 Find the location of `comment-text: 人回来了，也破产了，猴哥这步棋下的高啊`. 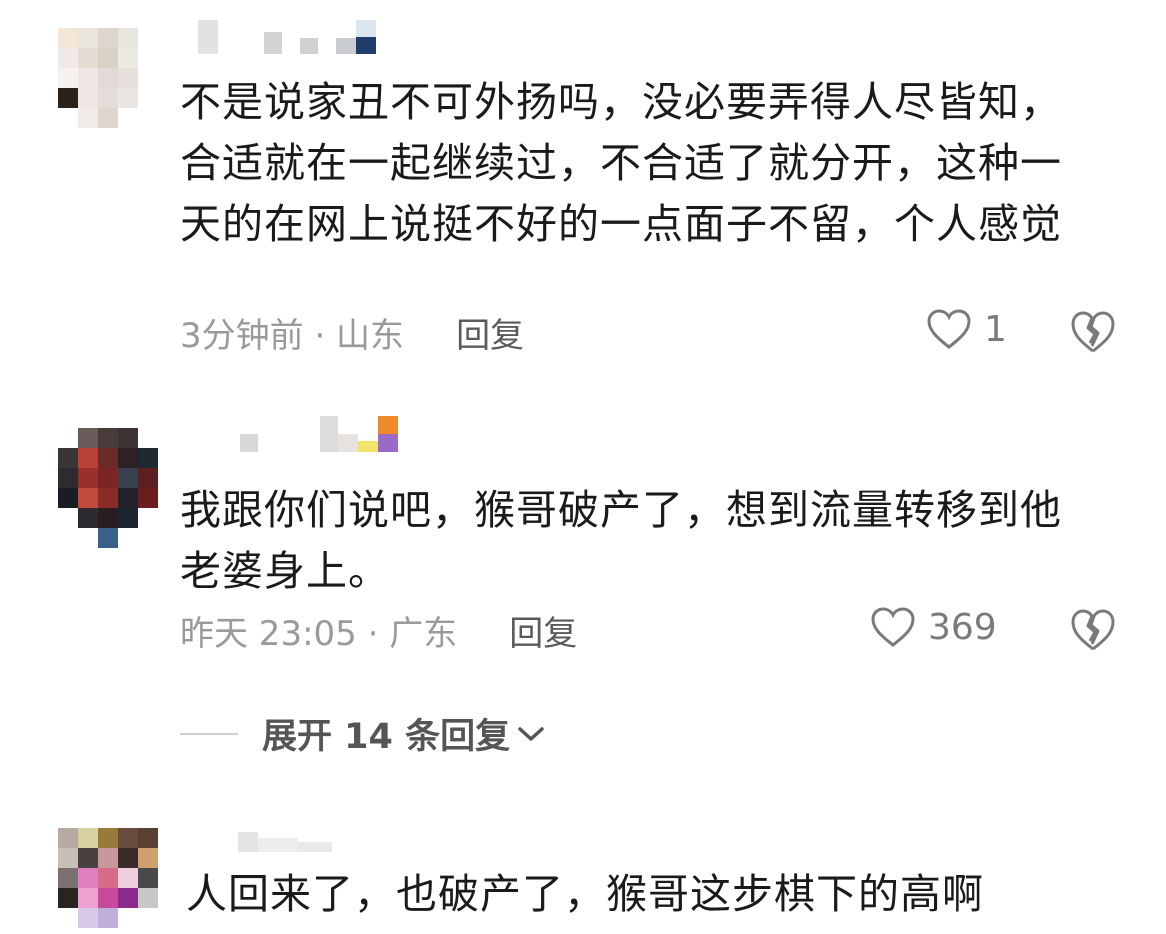

comment-text: 人回来了，也破产了，猴哥这步棋下的高啊 is located at coordinates (585, 894).